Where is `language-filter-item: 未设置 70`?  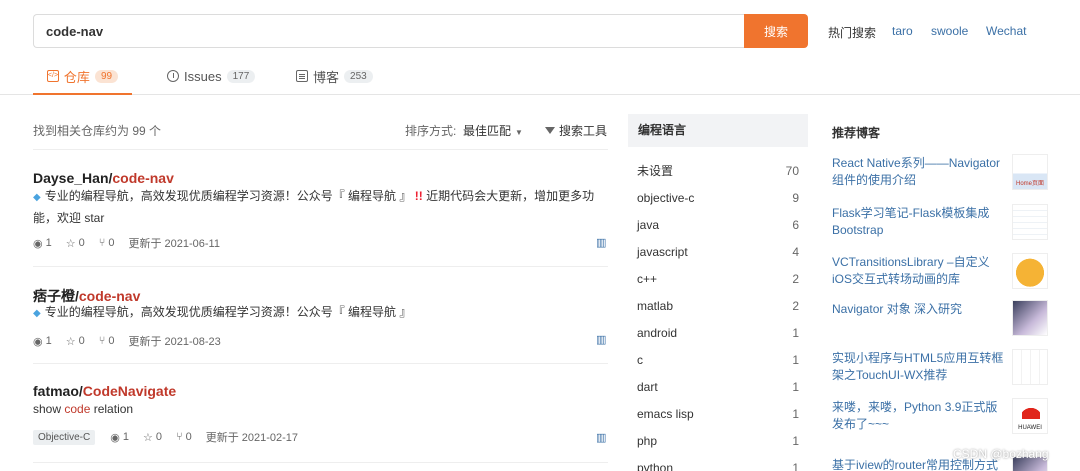
language-filter-item: 未设置 70 is located at coordinates (718, 170).